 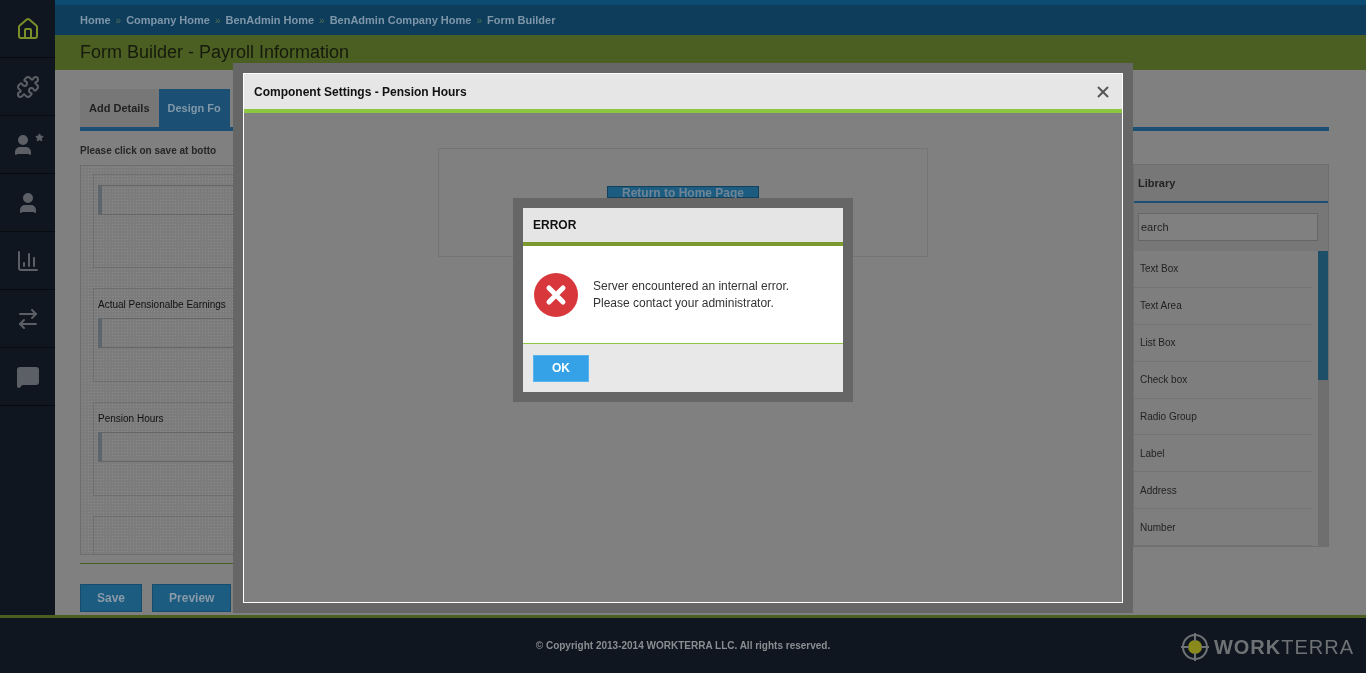 I want to click on scrollbar, so click(x=1323, y=398).